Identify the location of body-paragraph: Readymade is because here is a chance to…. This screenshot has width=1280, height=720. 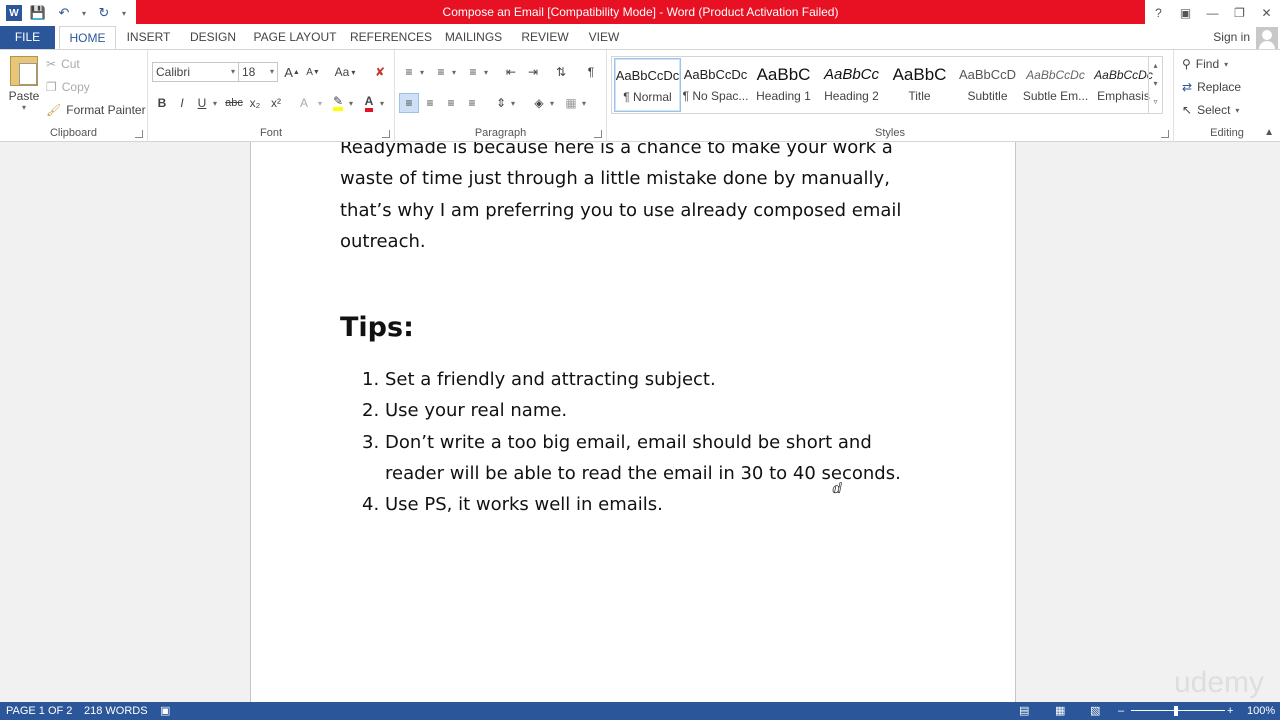
(630, 199).